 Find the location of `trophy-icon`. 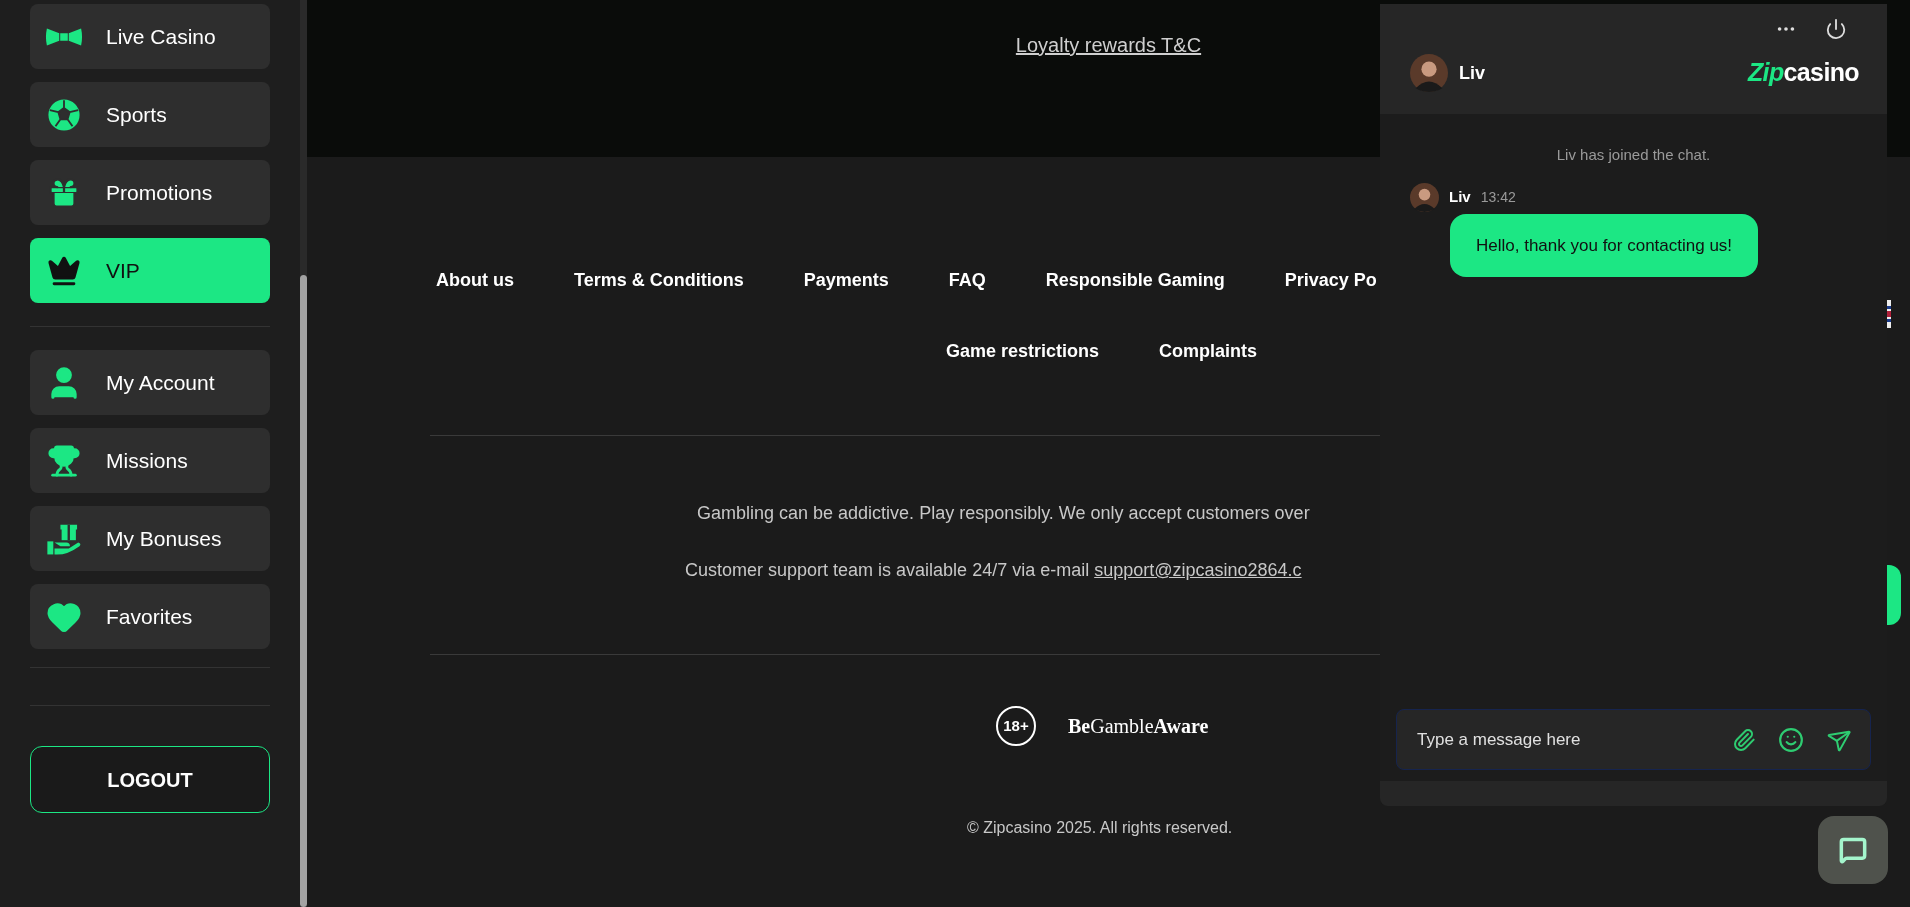

trophy-icon is located at coordinates (64, 460).